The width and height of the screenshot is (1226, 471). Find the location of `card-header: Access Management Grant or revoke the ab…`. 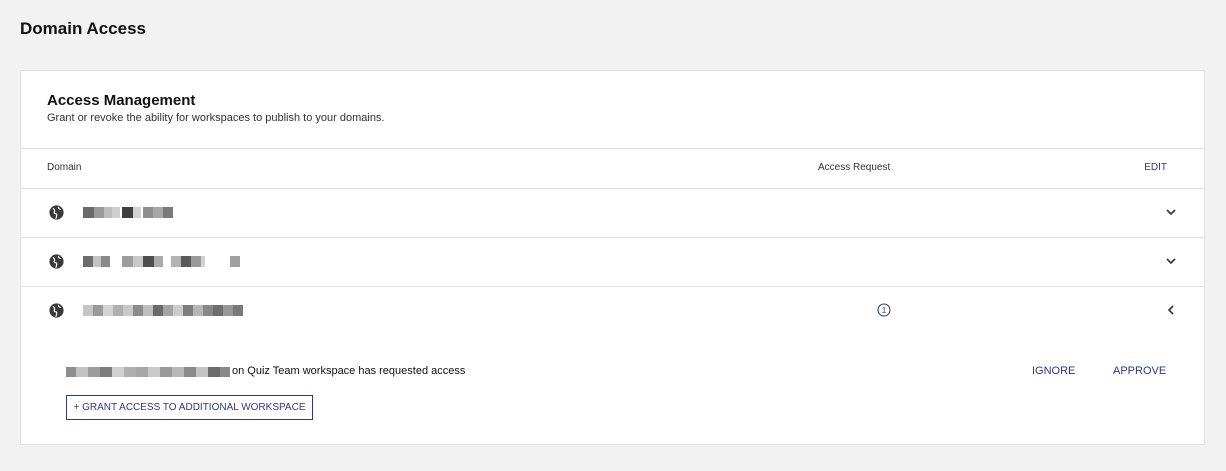

card-header: Access Management Grant or revoke the ab… is located at coordinates (216, 108).